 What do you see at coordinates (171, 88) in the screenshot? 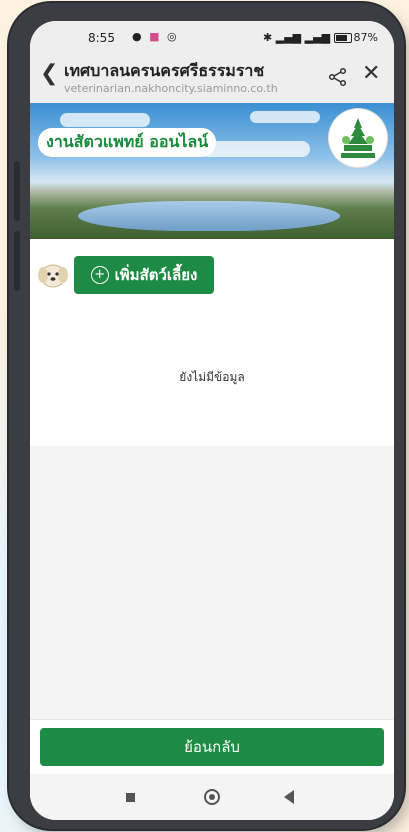
I see `page-url: veterinarian.nakhoncity.siaminno.co.th` at bounding box center [171, 88].